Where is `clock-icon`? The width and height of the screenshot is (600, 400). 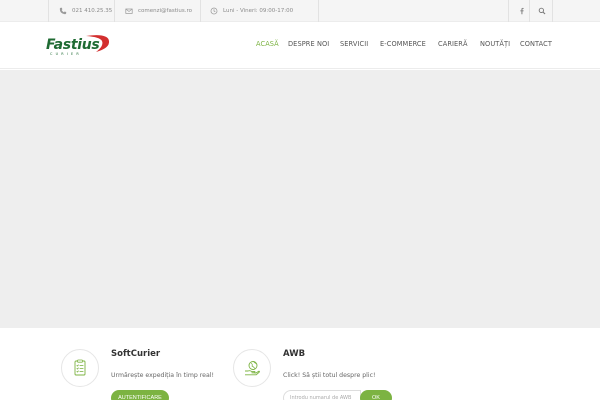
clock-icon is located at coordinates (213, 11).